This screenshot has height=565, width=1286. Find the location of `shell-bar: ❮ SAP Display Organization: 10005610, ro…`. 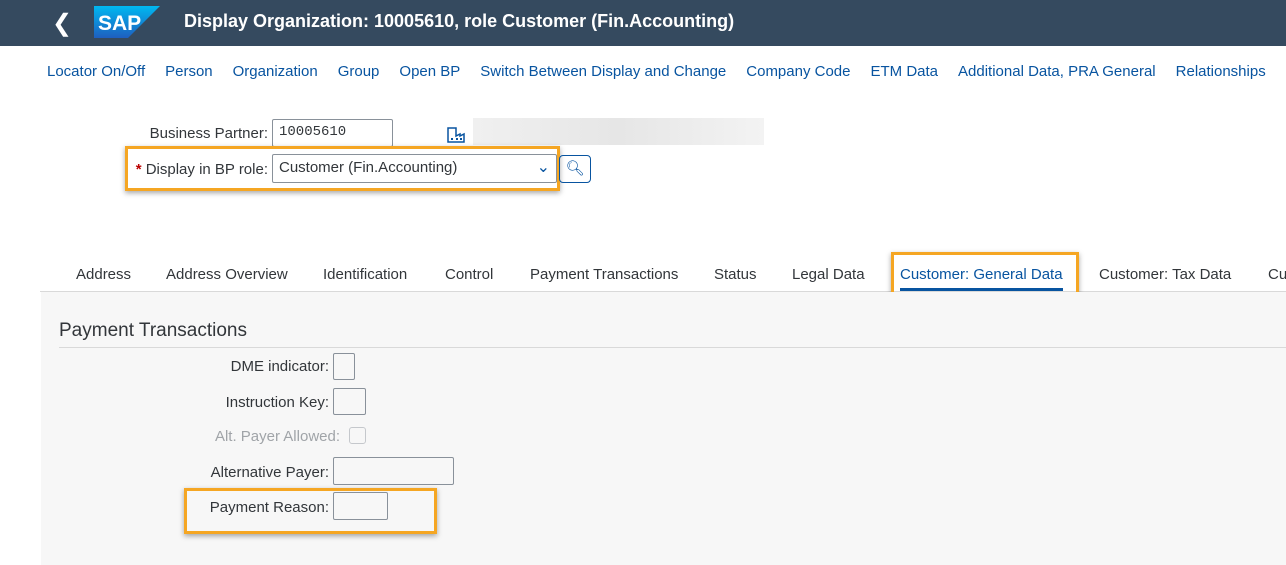

shell-bar: ❮ SAP Display Organization: 10005610, ro… is located at coordinates (643, 23).